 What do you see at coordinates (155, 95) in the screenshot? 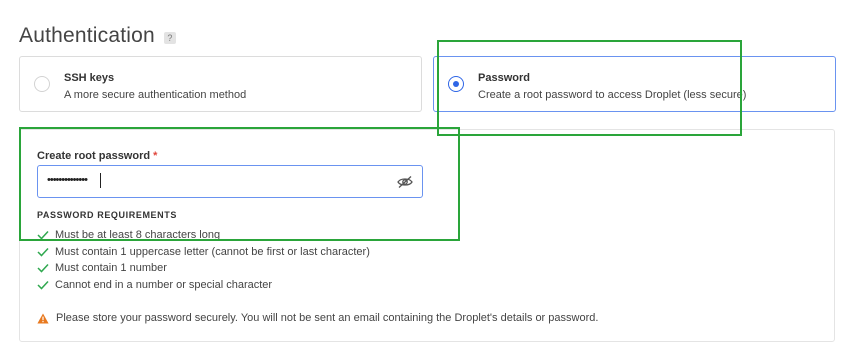
I see `option-description: A more secure authentication method` at bounding box center [155, 95].